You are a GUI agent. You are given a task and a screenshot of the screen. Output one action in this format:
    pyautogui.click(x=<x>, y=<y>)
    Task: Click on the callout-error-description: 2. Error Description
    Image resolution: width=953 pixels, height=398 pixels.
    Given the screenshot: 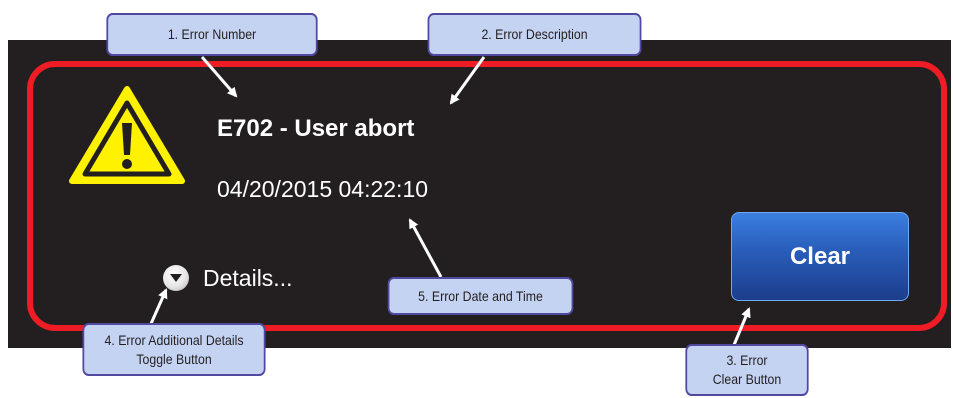 What is the action you would take?
    pyautogui.click(x=534, y=34)
    